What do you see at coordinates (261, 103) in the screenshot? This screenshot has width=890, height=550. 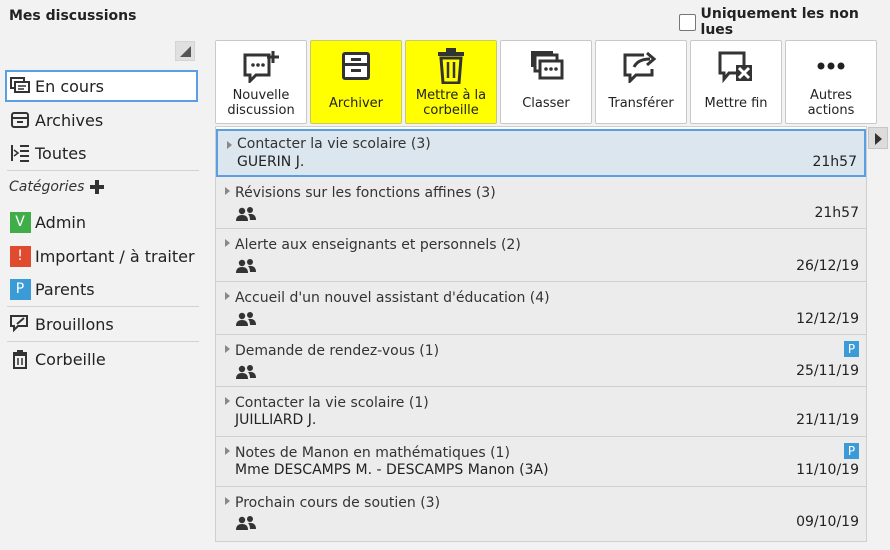 I see `tool-label: Nouvelle discussion` at bounding box center [261, 103].